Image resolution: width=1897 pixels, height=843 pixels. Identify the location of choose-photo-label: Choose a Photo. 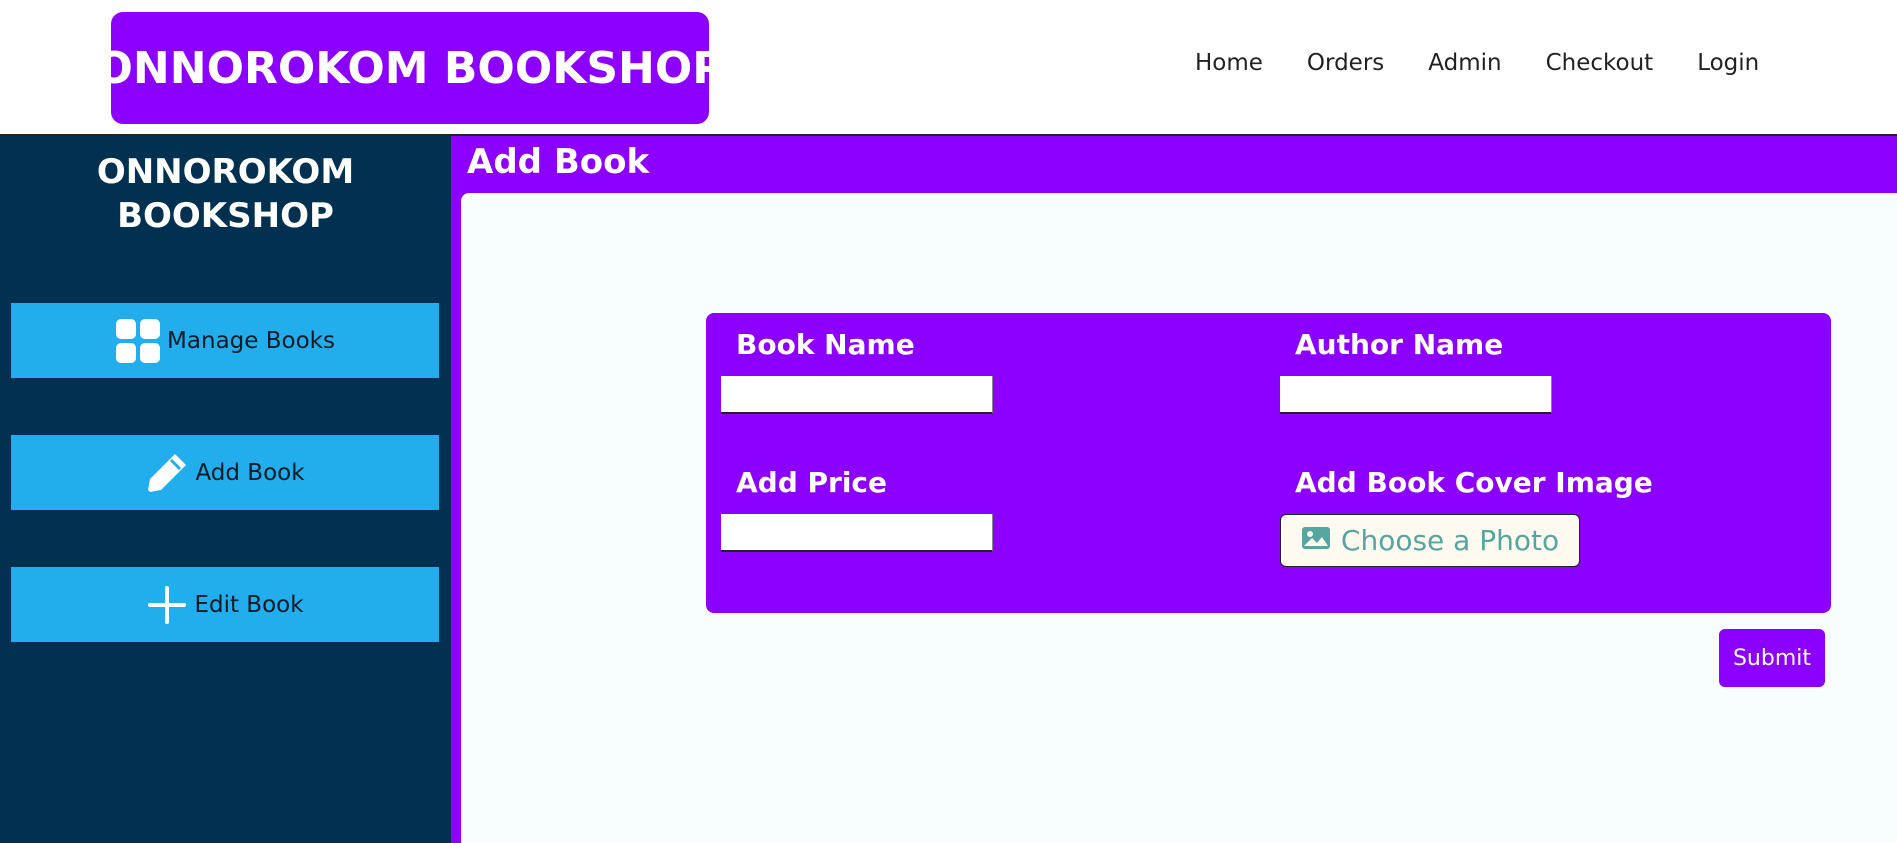
(1450, 540).